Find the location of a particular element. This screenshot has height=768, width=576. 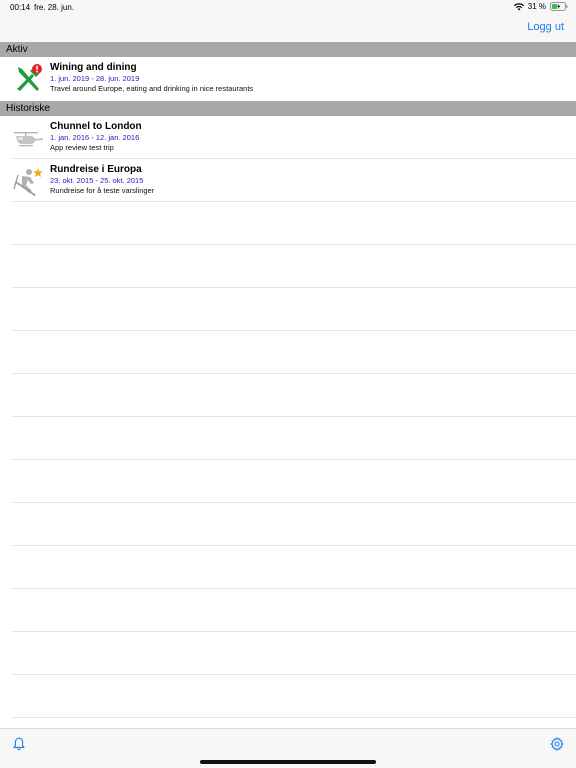

helicopter-icon is located at coordinates (28, 138).